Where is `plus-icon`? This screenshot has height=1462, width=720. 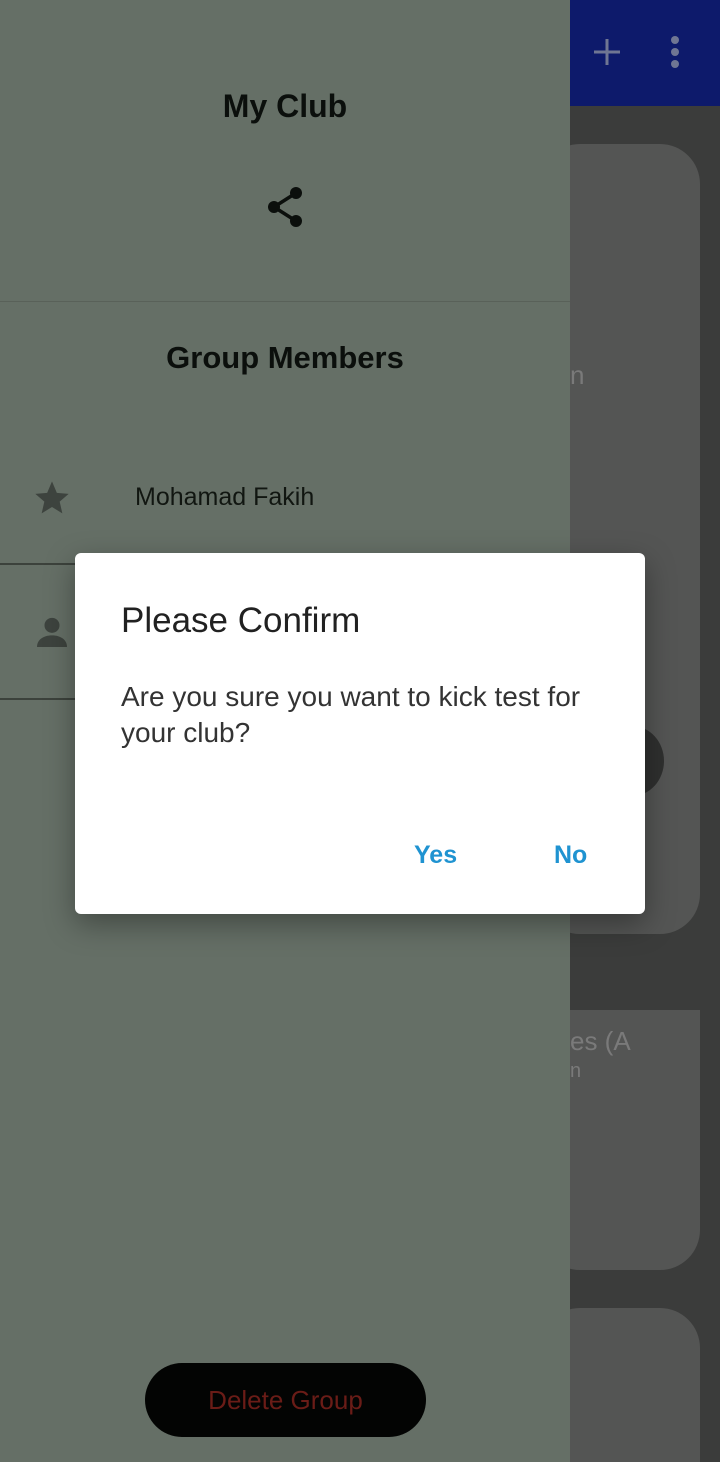
plus-icon is located at coordinates (607, 52).